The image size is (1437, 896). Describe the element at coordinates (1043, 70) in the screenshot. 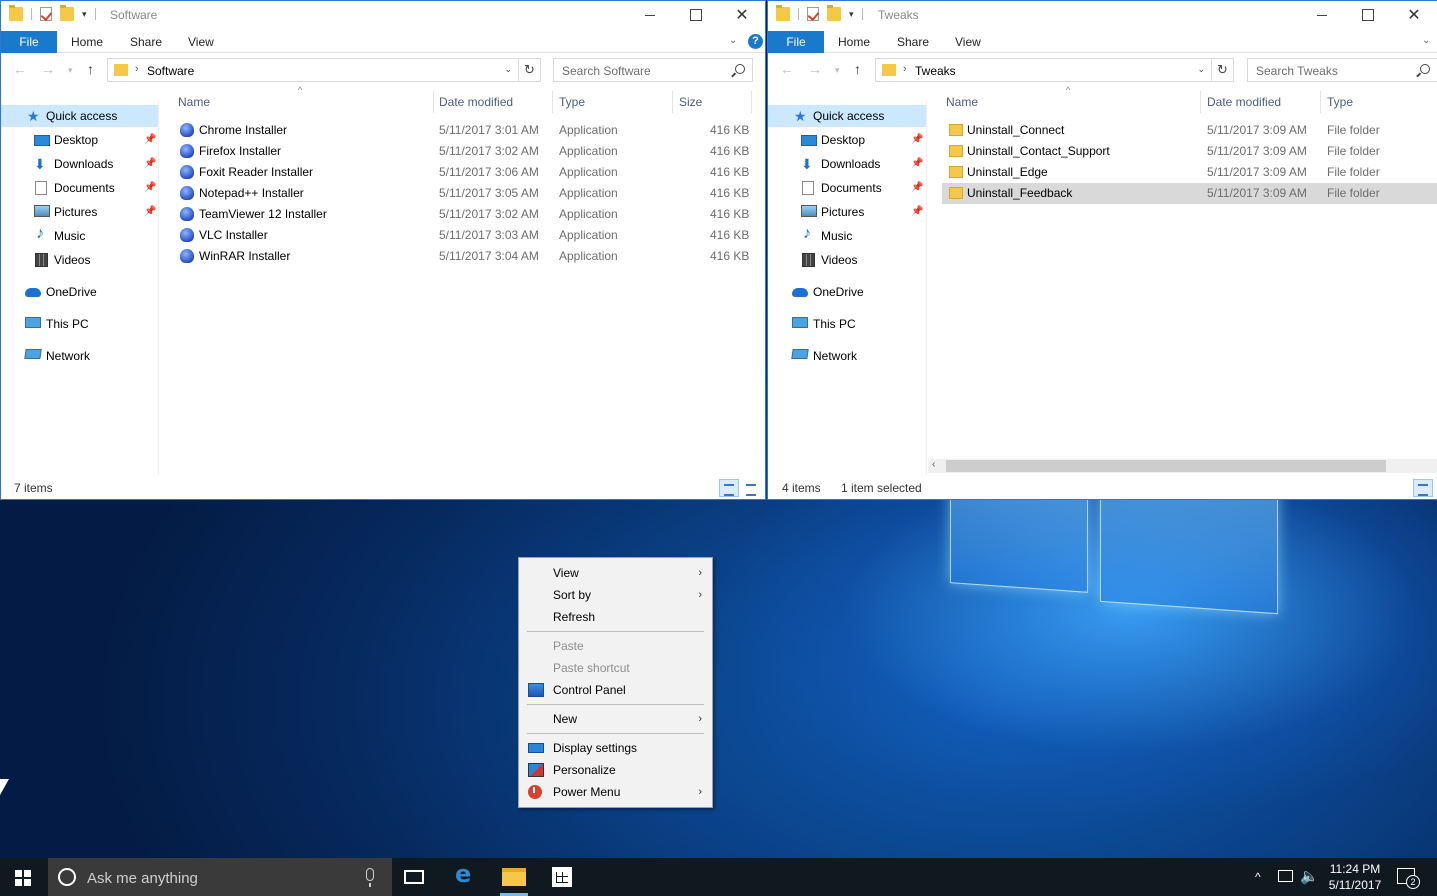

I see `address-bar: › Tweaks ⌄` at that location.